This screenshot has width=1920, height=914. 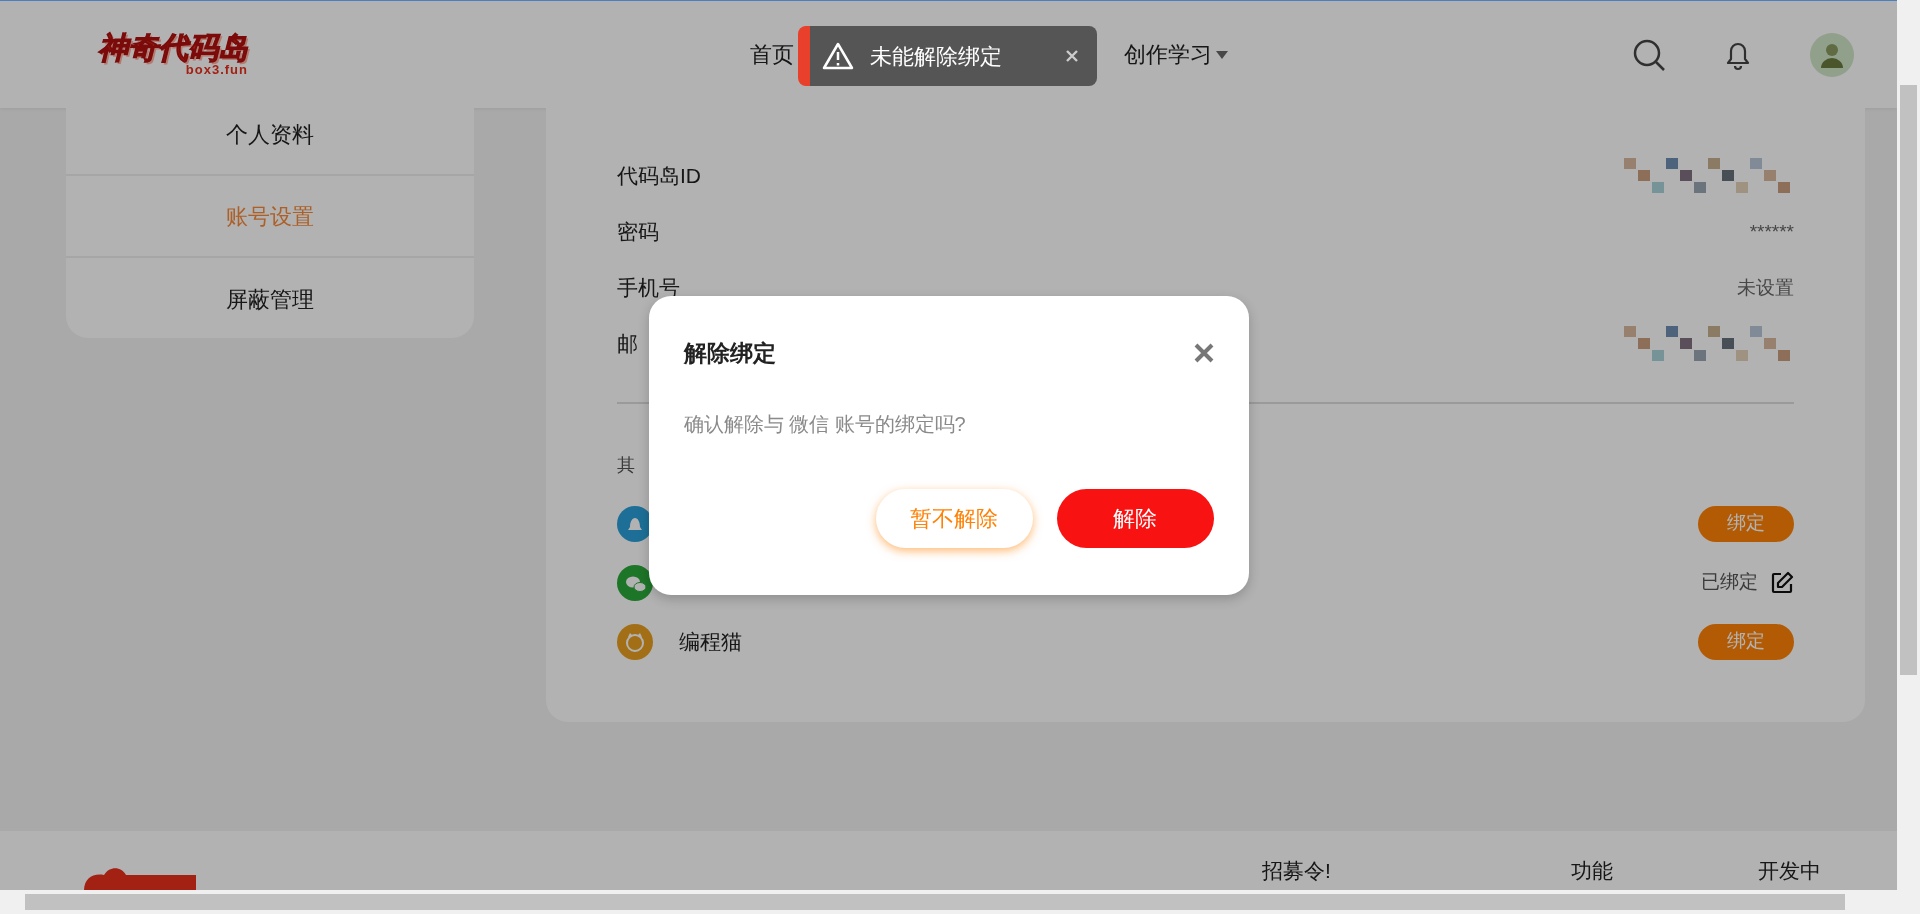 What do you see at coordinates (659, 176) in the screenshot?
I see `field-label: 代码岛ID` at bounding box center [659, 176].